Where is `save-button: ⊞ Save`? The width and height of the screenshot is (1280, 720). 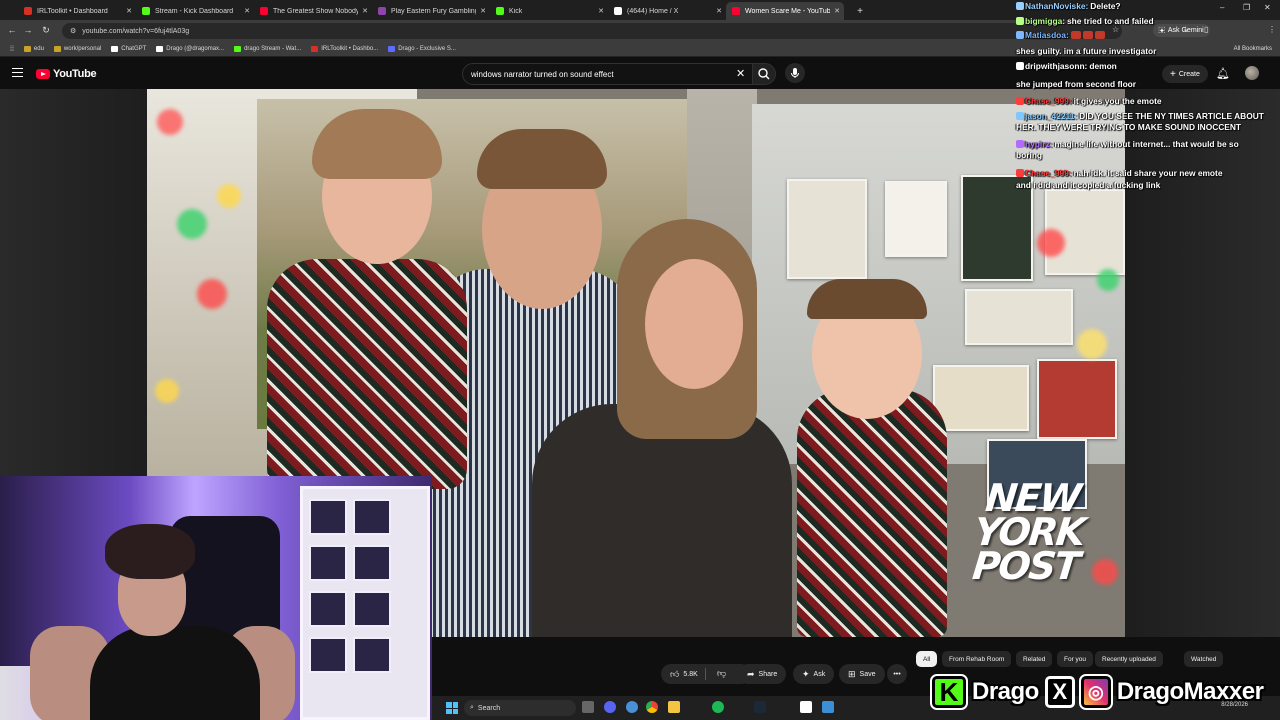
save-button: ⊞ Save is located at coordinates (862, 674).